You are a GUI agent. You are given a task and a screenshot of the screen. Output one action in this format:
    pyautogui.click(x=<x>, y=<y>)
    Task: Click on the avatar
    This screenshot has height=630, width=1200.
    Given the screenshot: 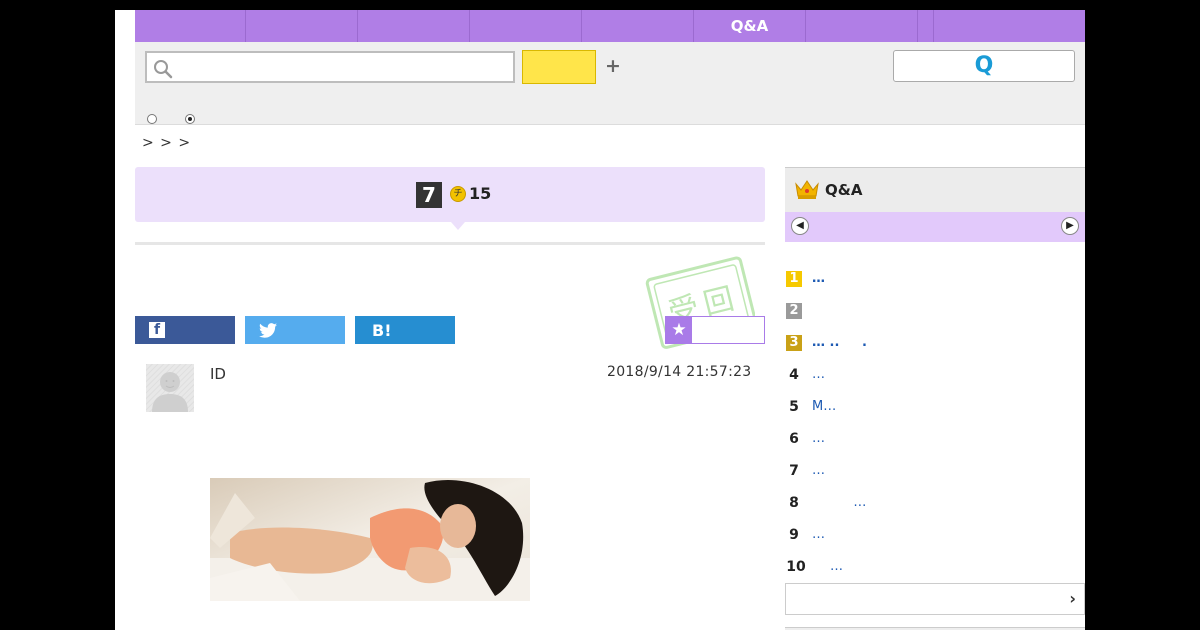 What is the action you would take?
    pyautogui.click(x=170, y=388)
    